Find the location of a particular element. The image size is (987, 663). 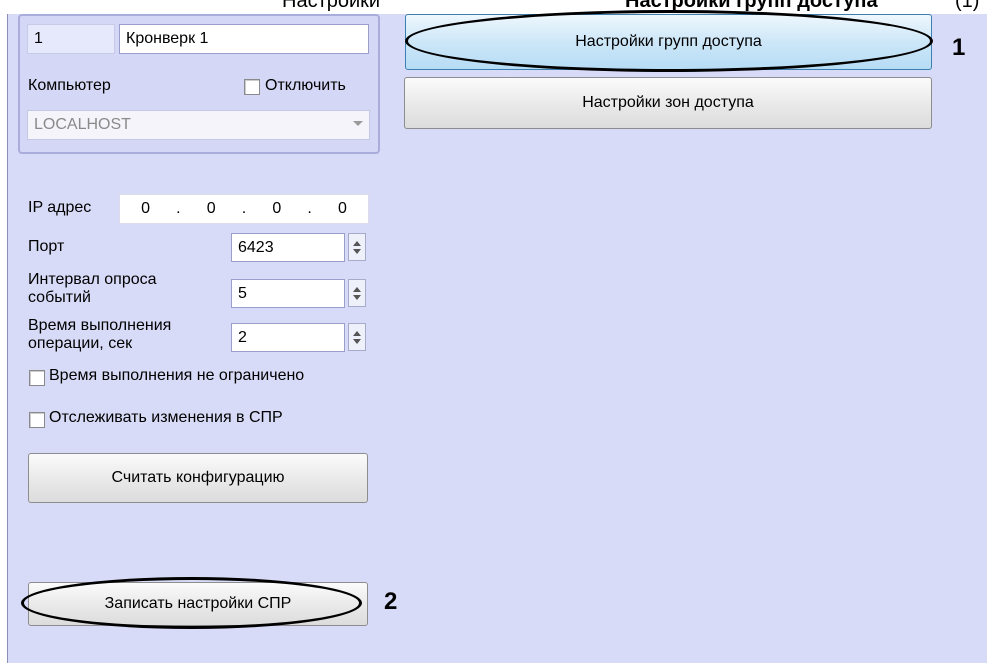

write-settings-button: Записать настройки СПР is located at coordinates (198, 604).